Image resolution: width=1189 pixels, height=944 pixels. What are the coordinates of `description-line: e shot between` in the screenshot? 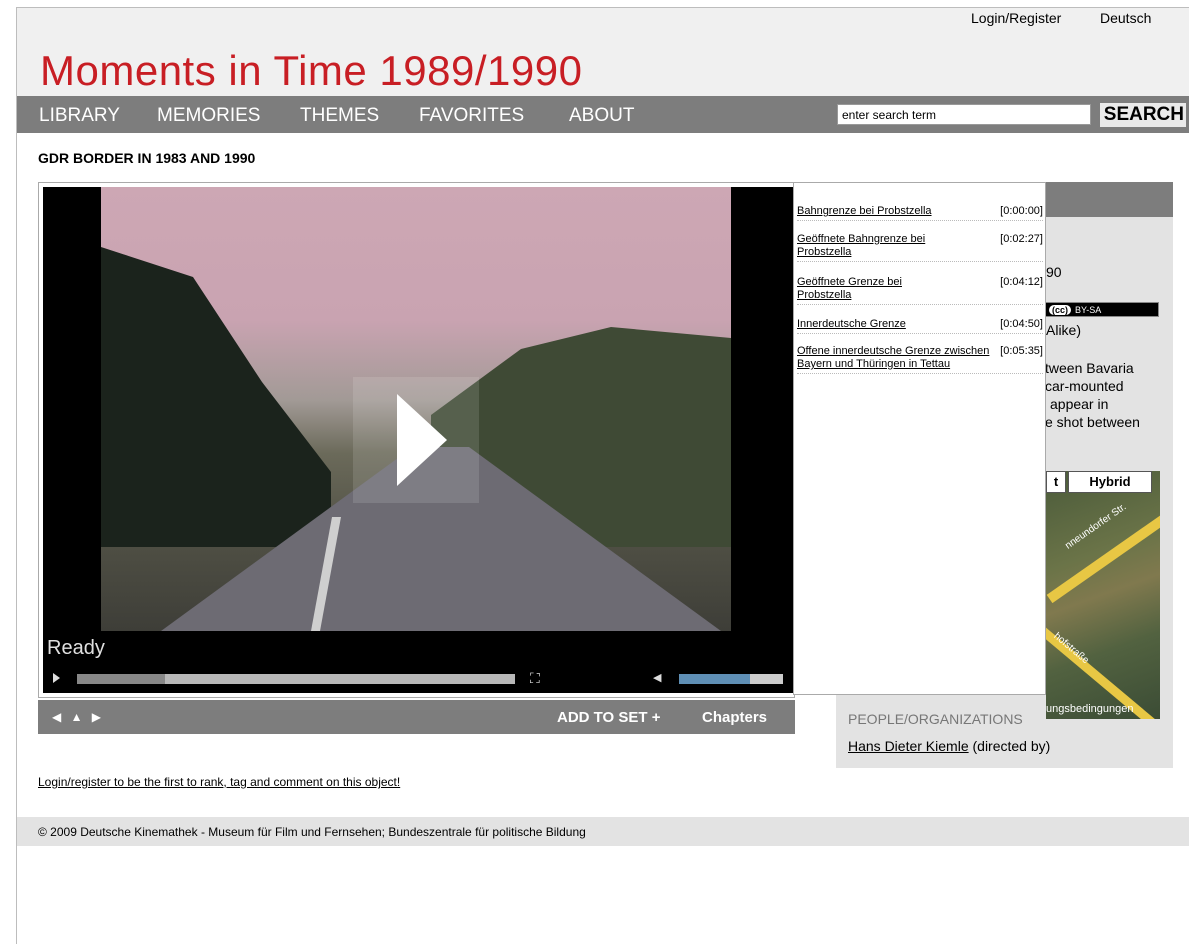 It's located at (1092, 422).